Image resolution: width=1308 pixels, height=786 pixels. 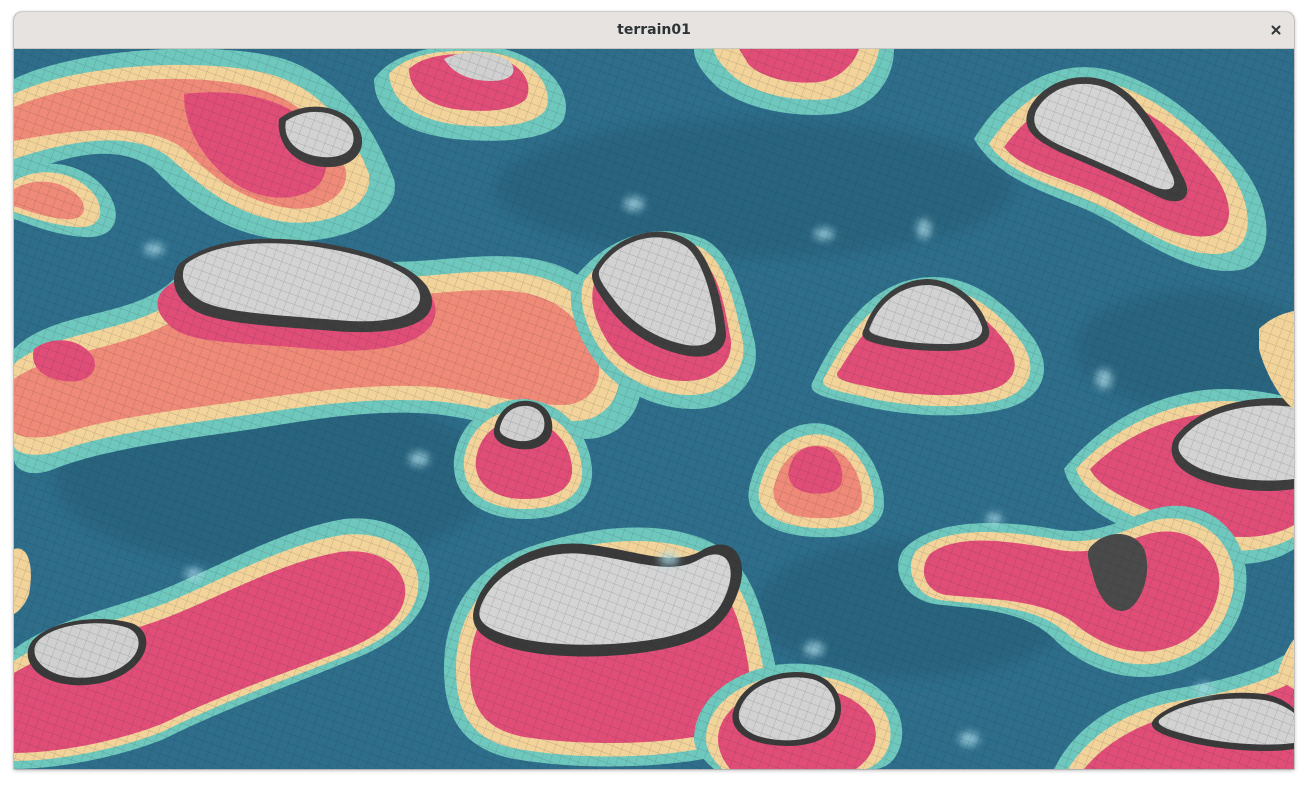 I want to click on close-button, so click(x=1276, y=30).